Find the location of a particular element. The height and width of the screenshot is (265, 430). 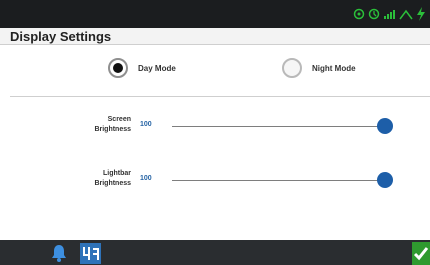

gps-icon is located at coordinates (359, 14).